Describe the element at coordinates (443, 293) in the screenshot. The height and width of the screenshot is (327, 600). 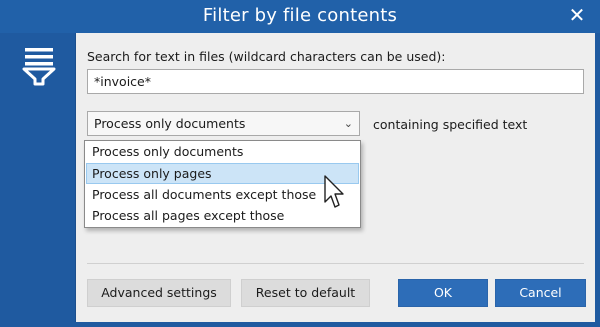
I see `ok-button: OK` at that location.